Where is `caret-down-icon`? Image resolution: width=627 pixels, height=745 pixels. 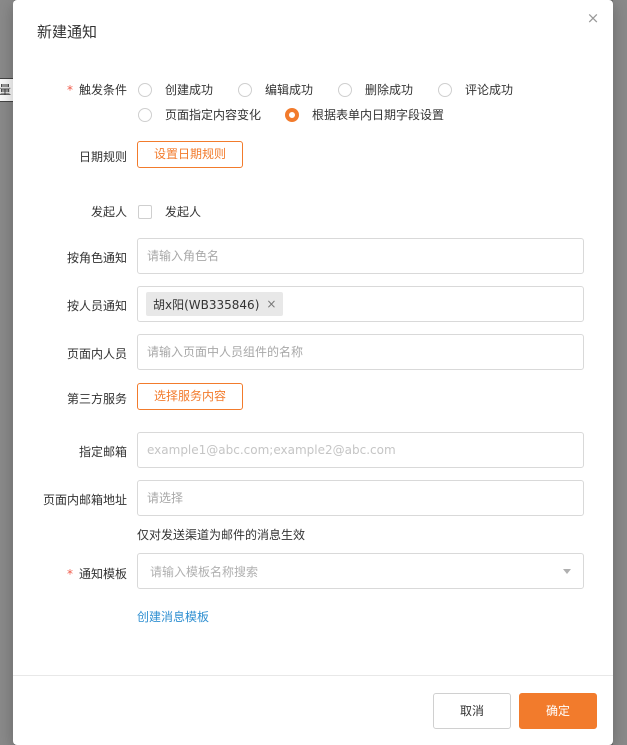 caret-down-icon is located at coordinates (567, 571).